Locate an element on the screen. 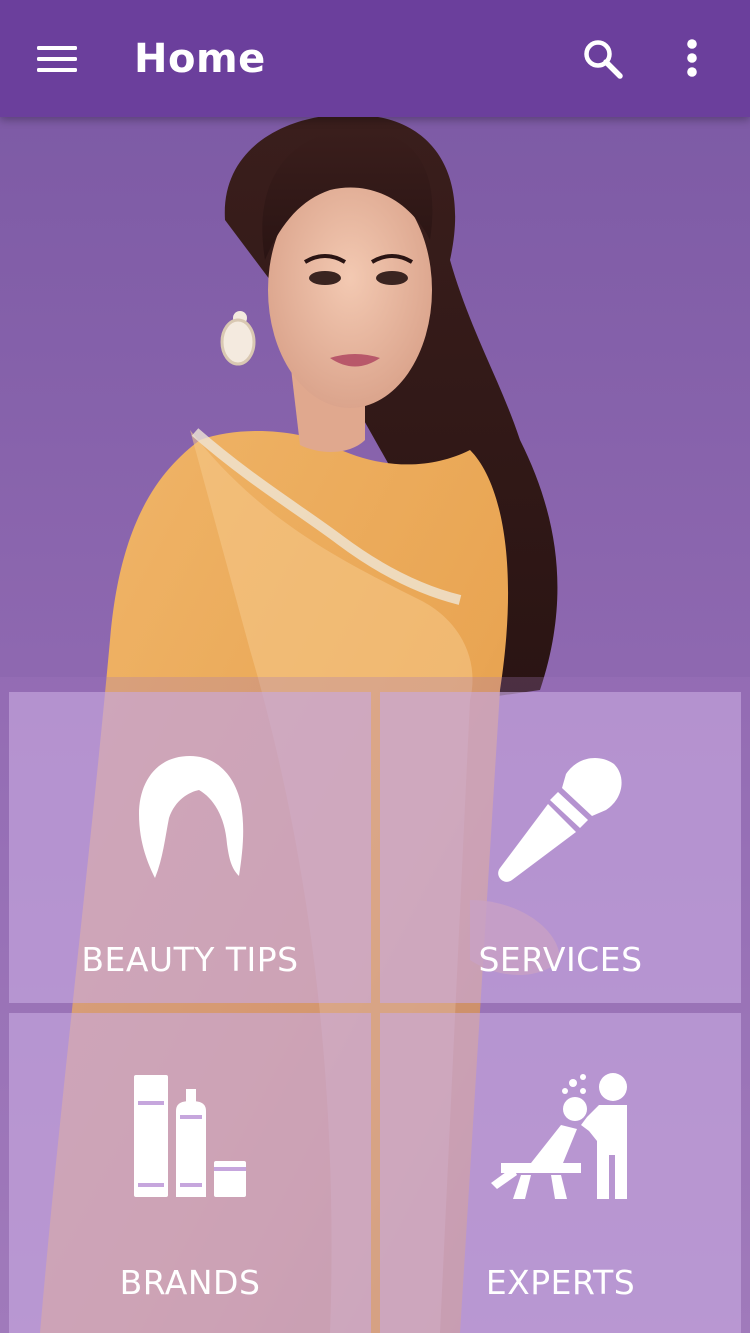 The image size is (750, 1333). search-button is located at coordinates (603, 59).